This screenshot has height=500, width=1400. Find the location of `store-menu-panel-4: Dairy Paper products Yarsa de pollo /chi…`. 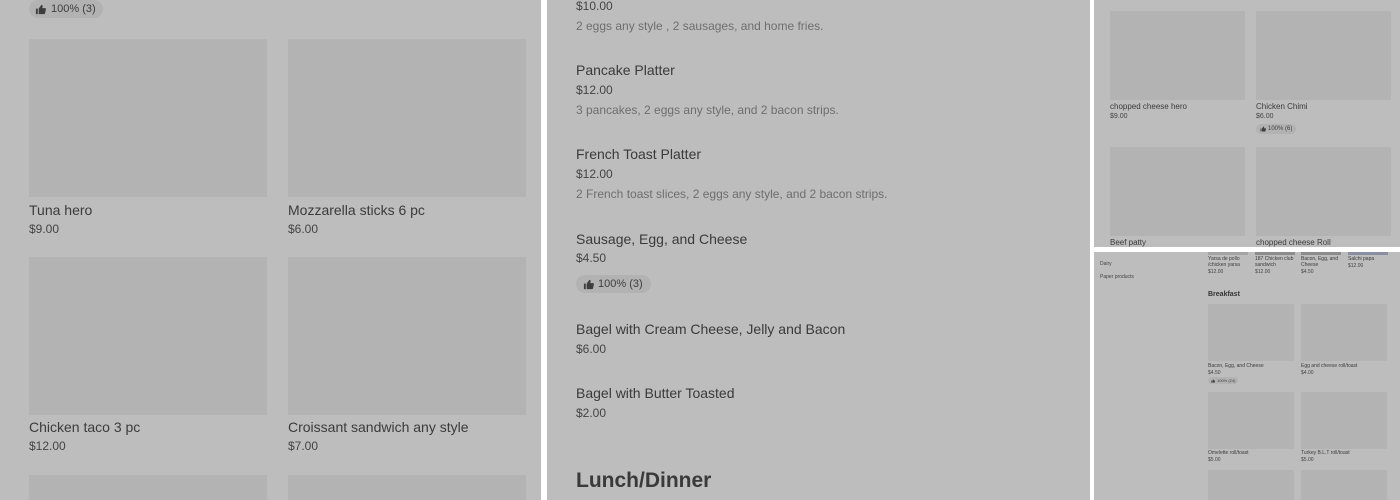

store-menu-panel-4: Dairy Paper products Yarsa de pollo /chi… is located at coordinates (1247, 376).